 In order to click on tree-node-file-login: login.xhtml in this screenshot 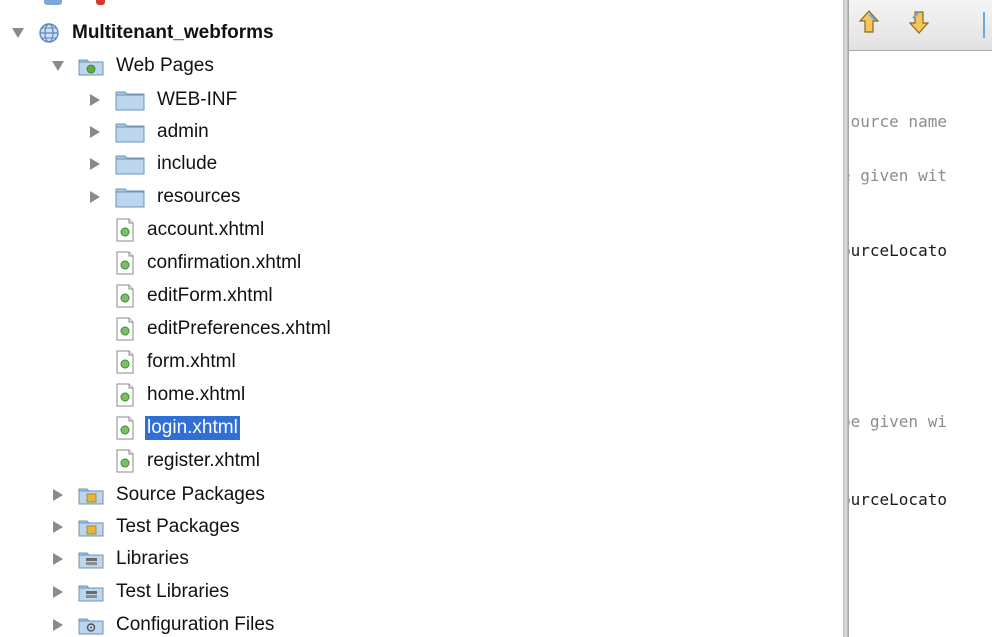, I will do `click(163, 428)`.